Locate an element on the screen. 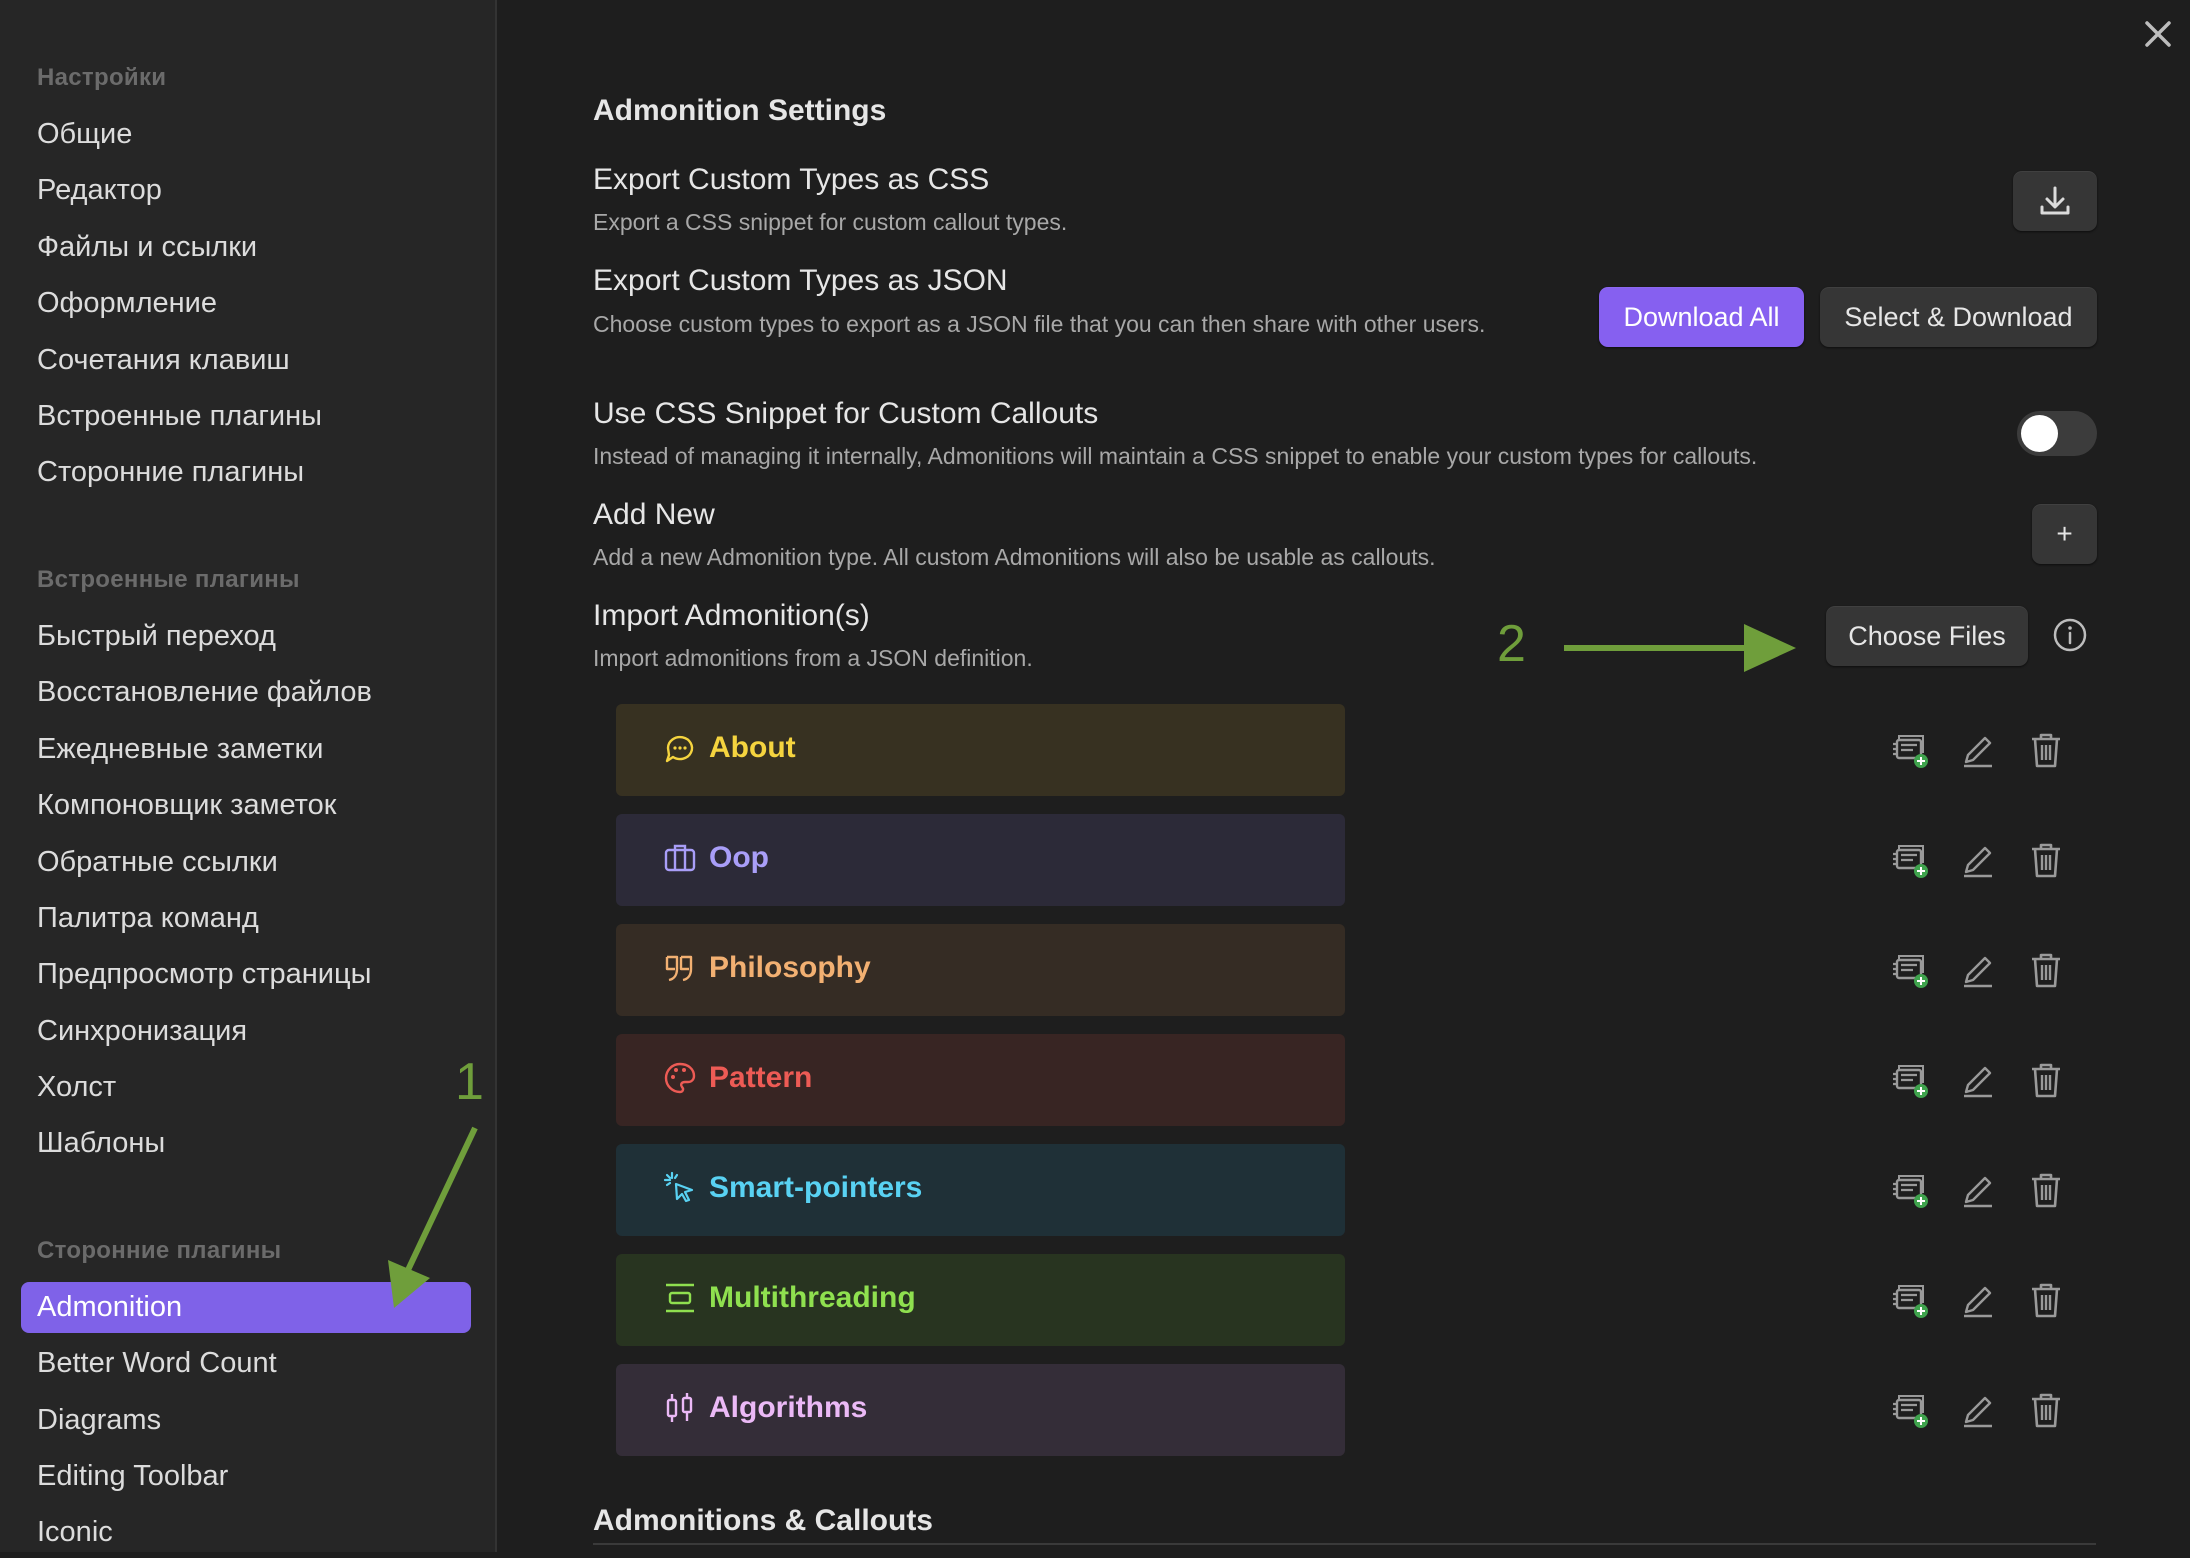 The height and width of the screenshot is (1558, 2190). sidebar-item-quick-switcher: Быстрый переход is located at coordinates (246, 636).